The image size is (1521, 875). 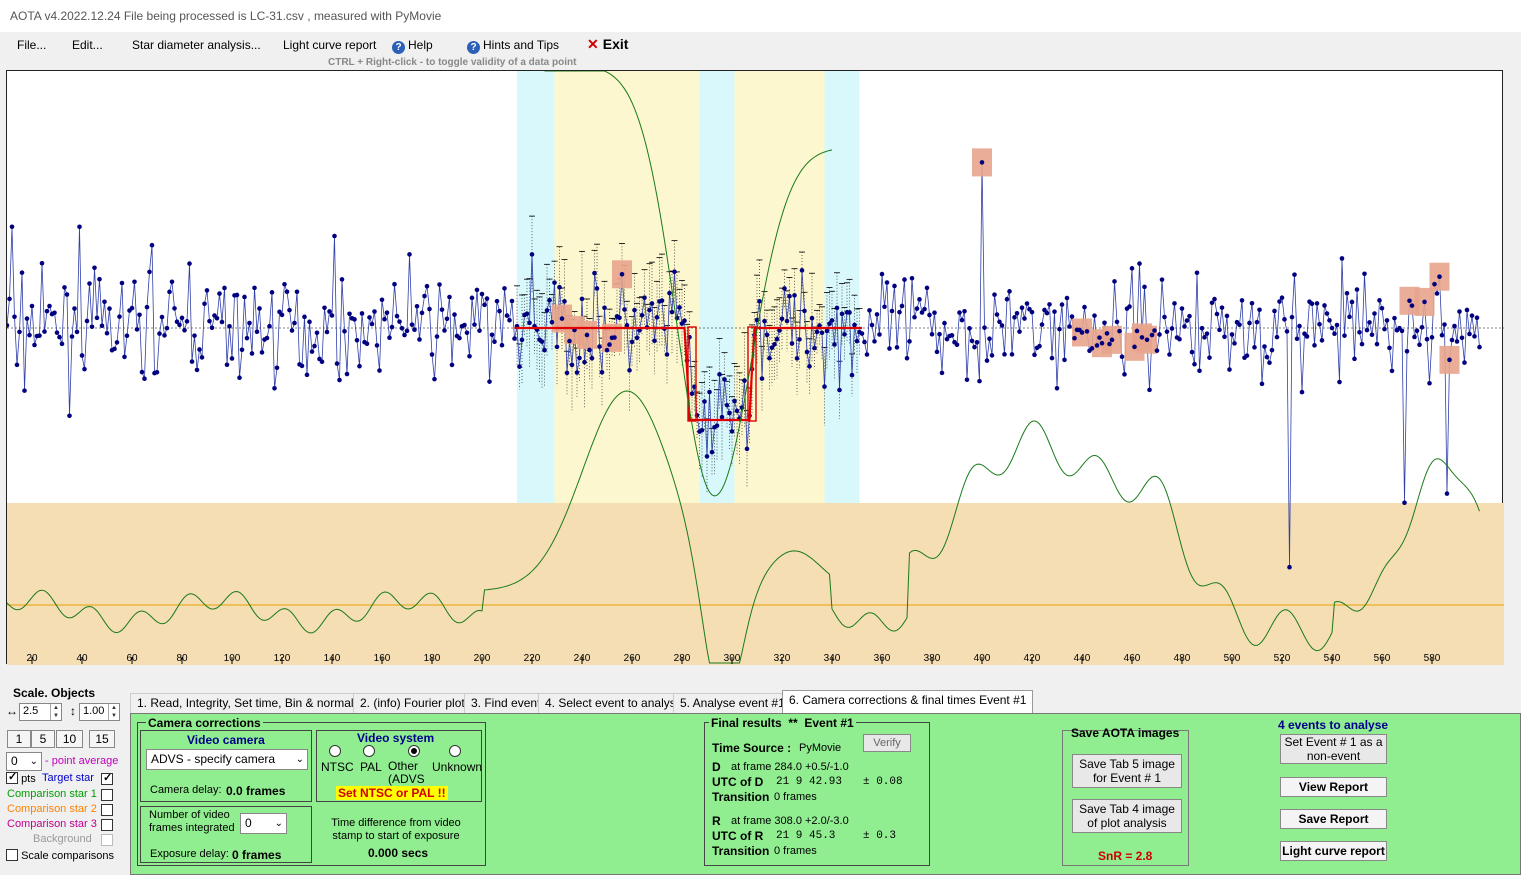 What do you see at coordinates (607, 44) in the screenshot?
I see `menu-exit: ✕ Exit` at bounding box center [607, 44].